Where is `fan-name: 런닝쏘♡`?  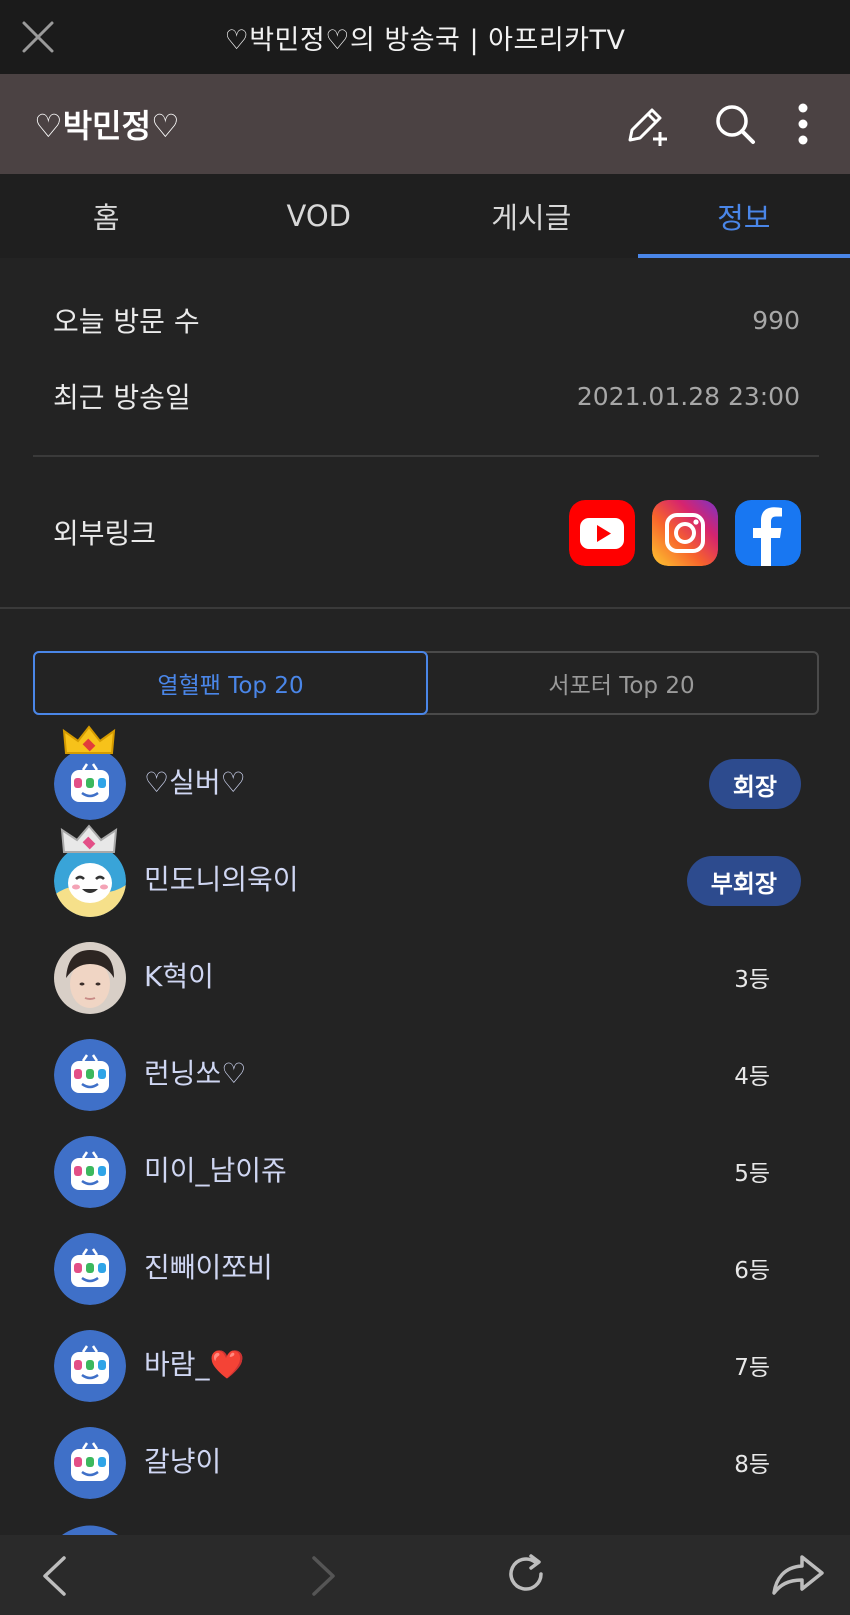
fan-name: 런닝쏘♡ is located at coordinates (195, 1073).